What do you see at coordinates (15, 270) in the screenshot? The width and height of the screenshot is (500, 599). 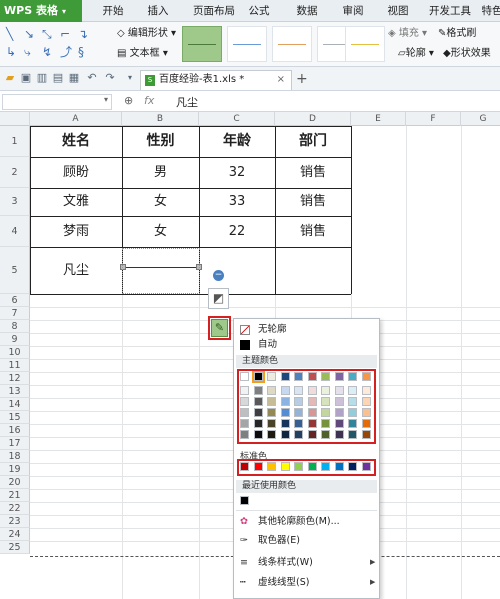 I see `row-header: 5` at bounding box center [15, 270].